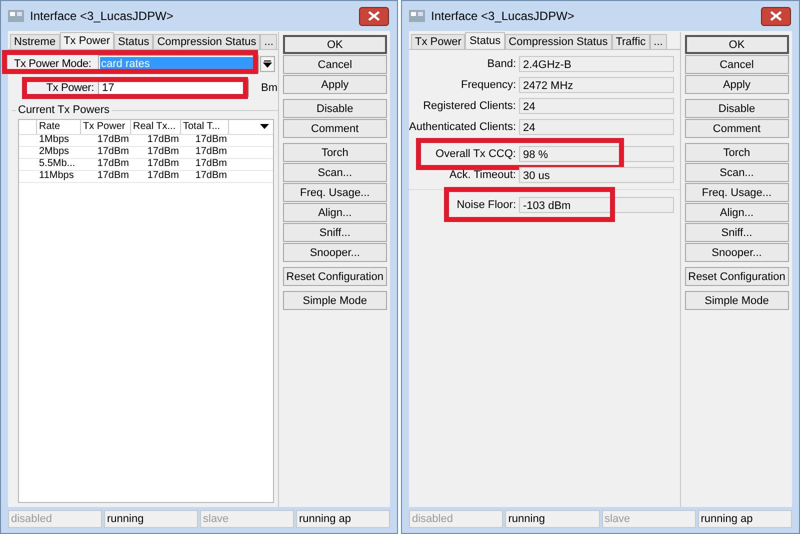 This screenshot has width=800, height=534. I want to click on dropdown-button, so click(267, 64).